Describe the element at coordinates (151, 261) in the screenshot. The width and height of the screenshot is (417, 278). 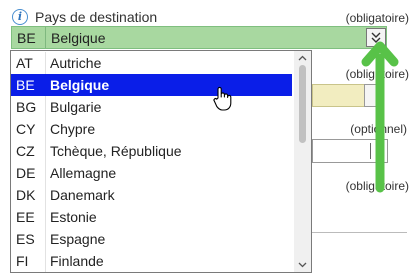
I see `list-item: FI Finlande` at that location.